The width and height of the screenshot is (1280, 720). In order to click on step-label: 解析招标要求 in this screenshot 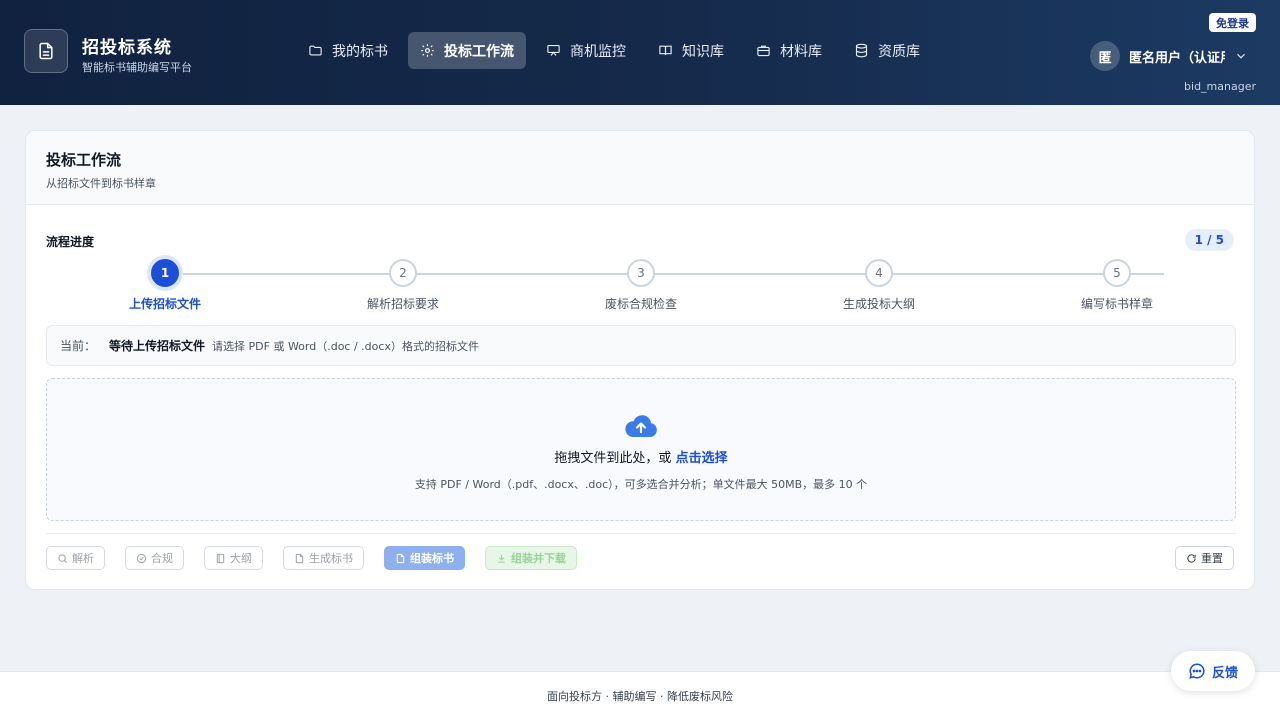, I will do `click(402, 304)`.